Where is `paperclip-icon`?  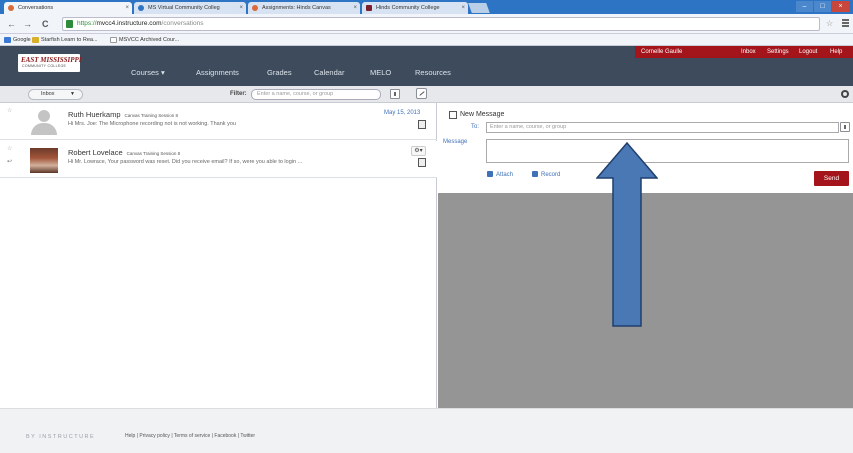 paperclip-icon is located at coordinates (490, 174).